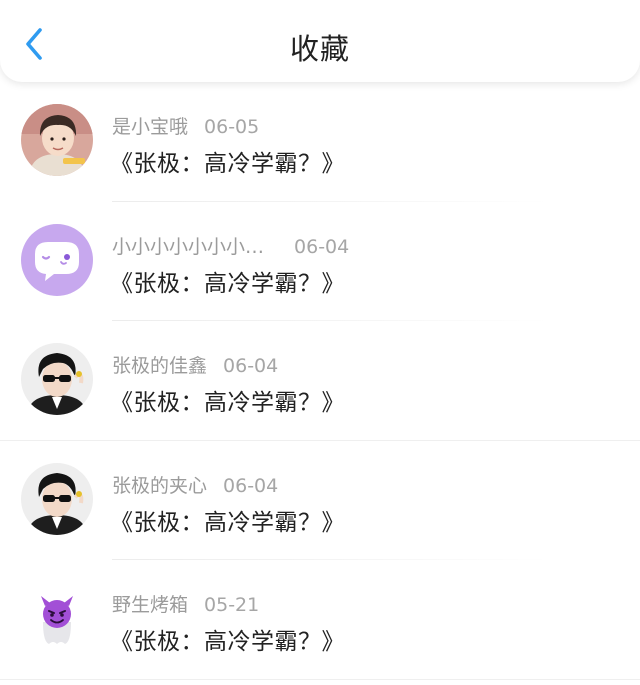 The height and width of the screenshot is (685, 640). What do you see at coordinates (159, 486) in the screenshot?
I see `username: 张极的夹心` at bounding box center [159, 486].